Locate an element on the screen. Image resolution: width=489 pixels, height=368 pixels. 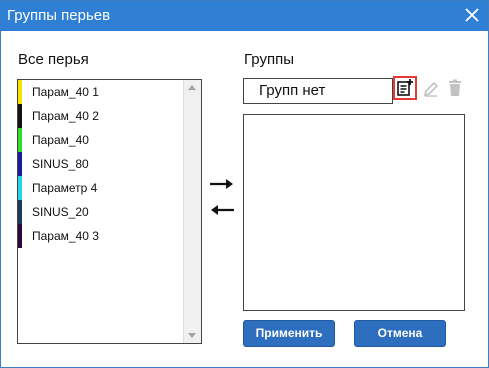
pen-label: Парам_40 2 is located at coordinates (65, 116).